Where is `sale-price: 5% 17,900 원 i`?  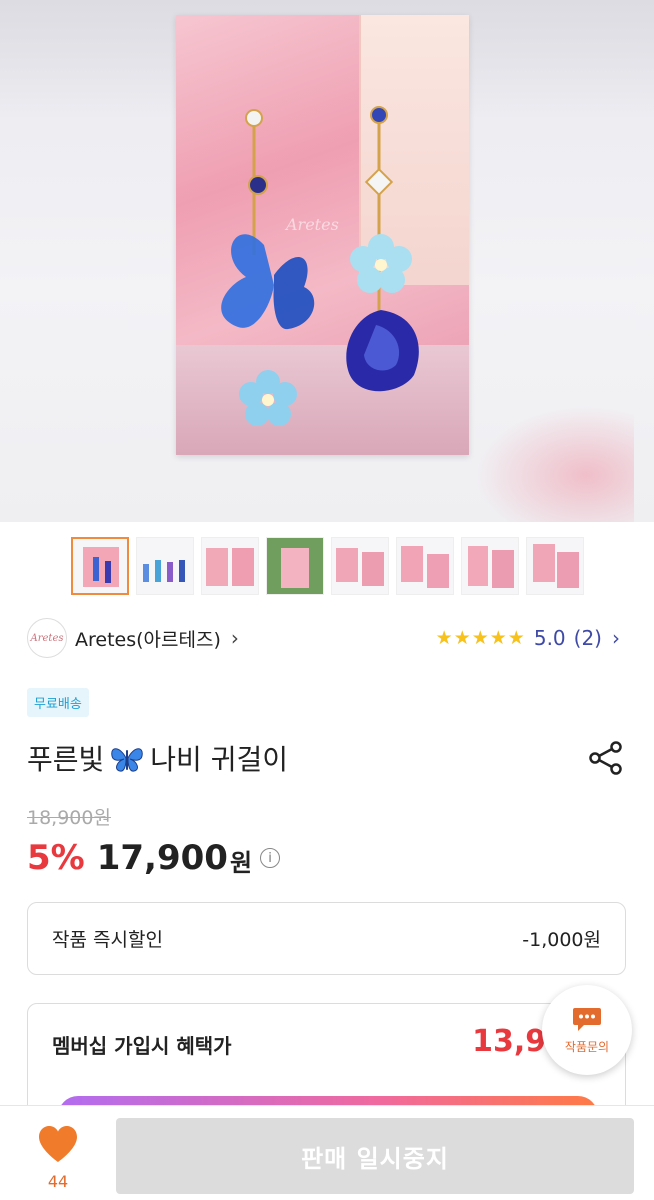
sale-price: 5% 17,900 원 i is located at coordinates (154, 858).